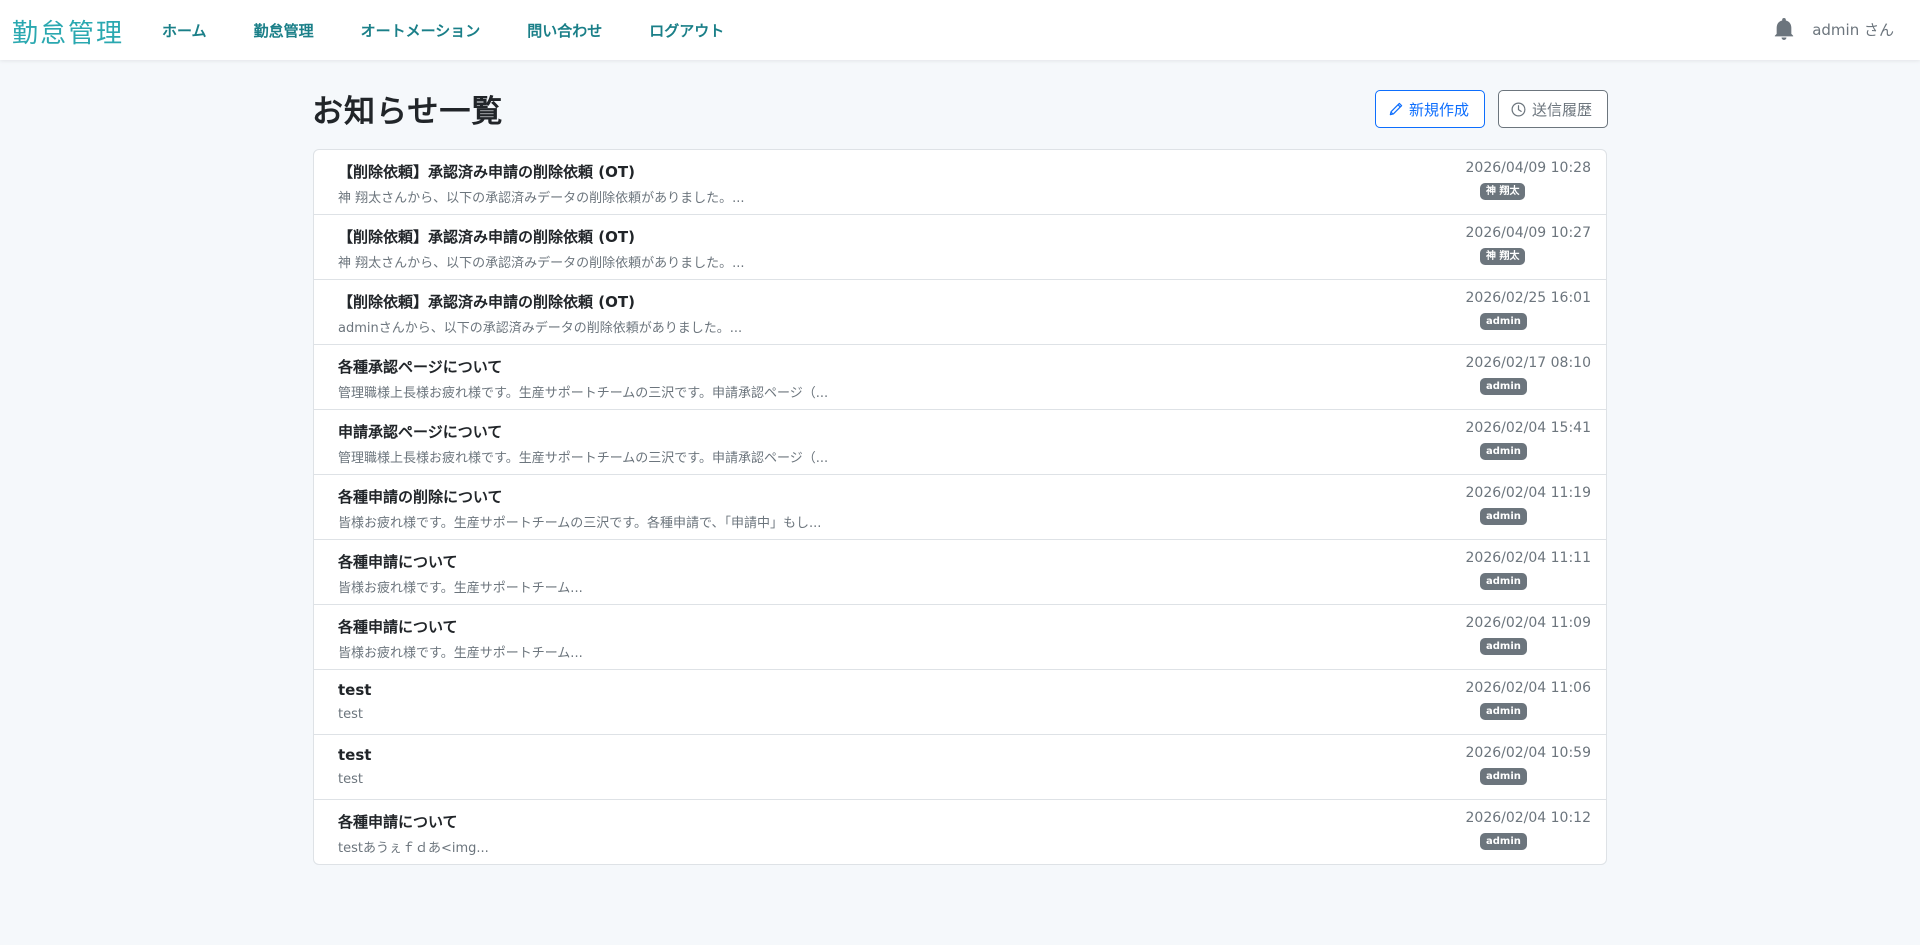 Image resolution: width=1920 pixels, height=945 pixels. Describe the element at coordinates (1528, 623) in the screenshot. I see `notice-date: 2026/02/04 11:09` at that location.